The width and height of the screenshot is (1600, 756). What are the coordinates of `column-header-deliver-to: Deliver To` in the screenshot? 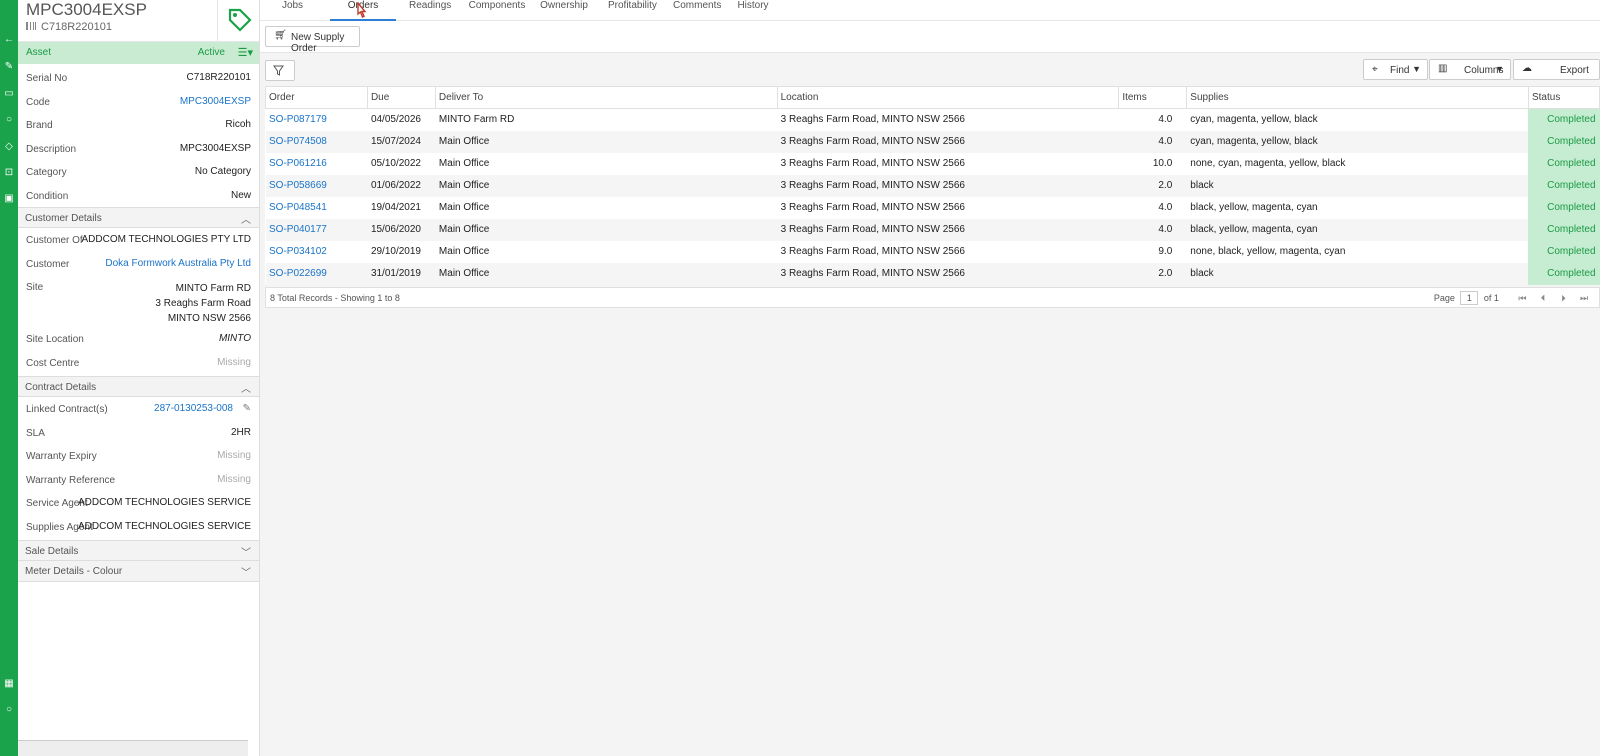 It's located at (606, 97).